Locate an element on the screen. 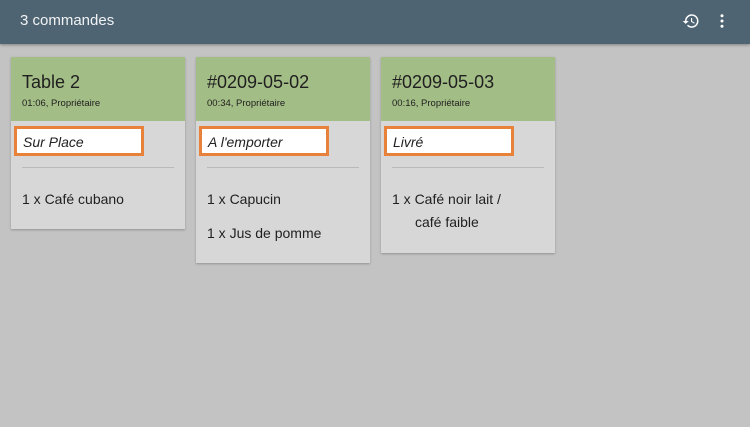 Image resolution: width=750 pixels, height=427 pixels. order-item: 1 x Café noir lait / café faible is located at coordinates (446, 211).